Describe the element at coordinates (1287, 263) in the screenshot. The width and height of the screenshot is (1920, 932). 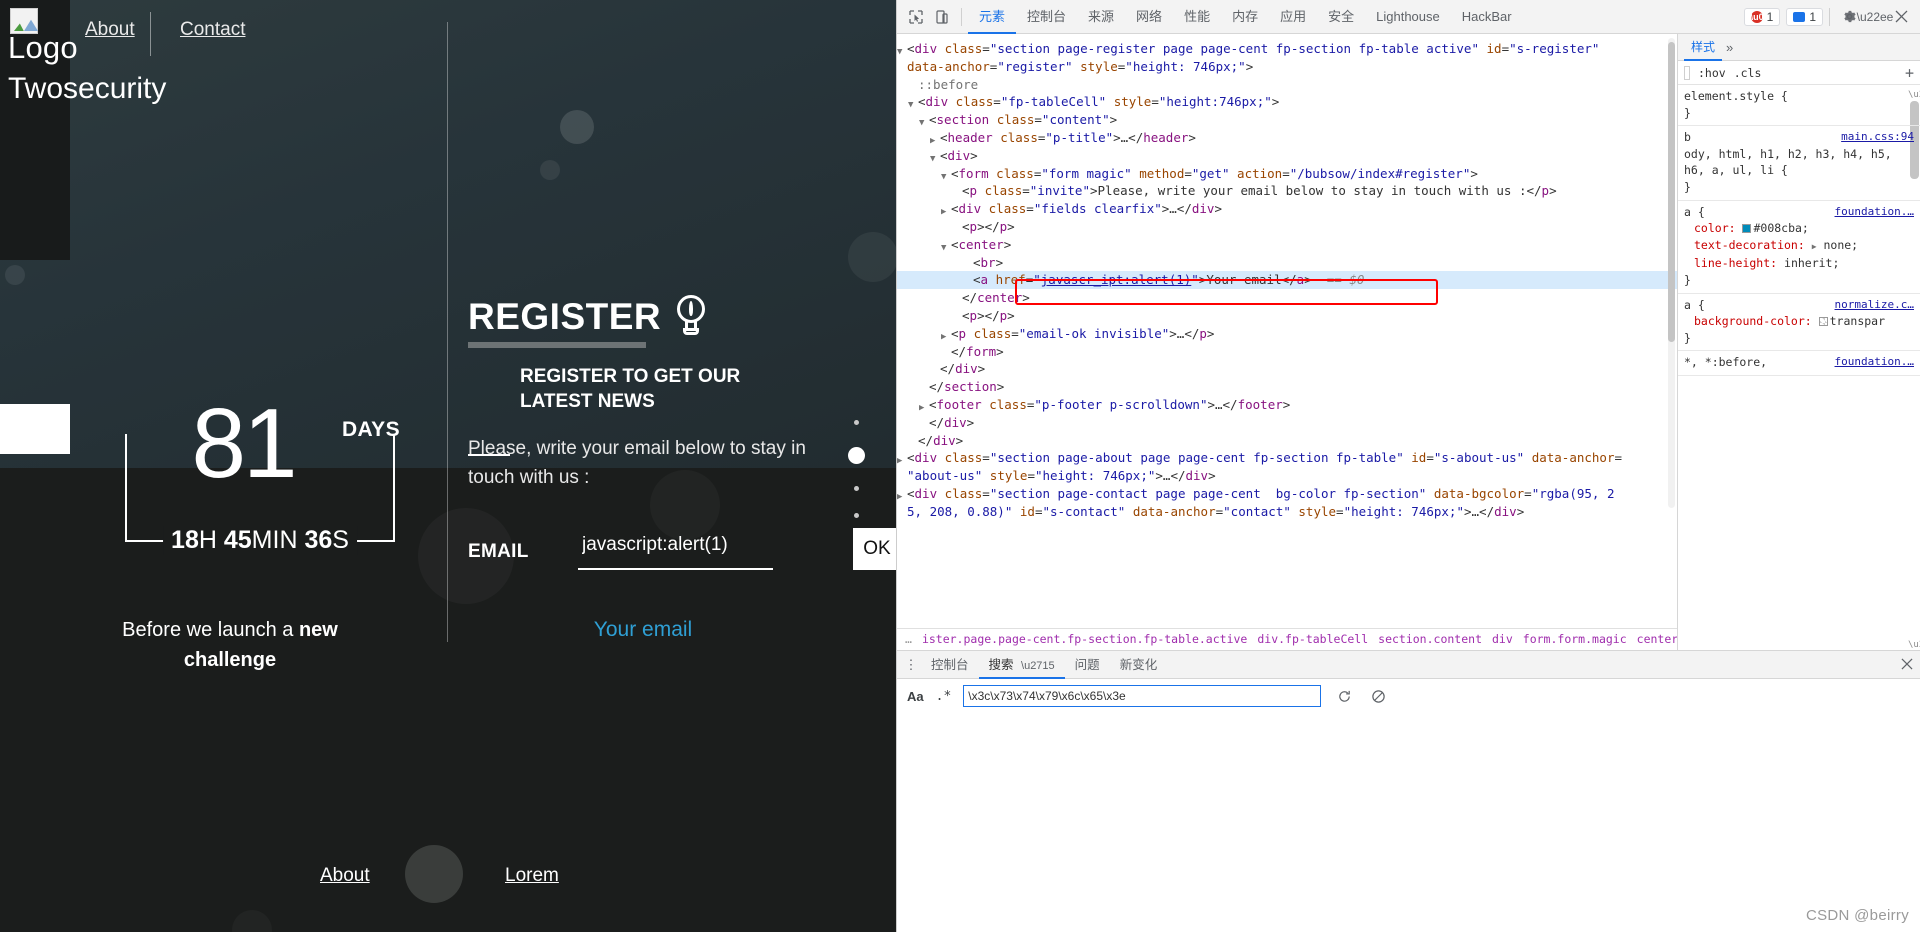
I see `dom-node: <br>` at that location.